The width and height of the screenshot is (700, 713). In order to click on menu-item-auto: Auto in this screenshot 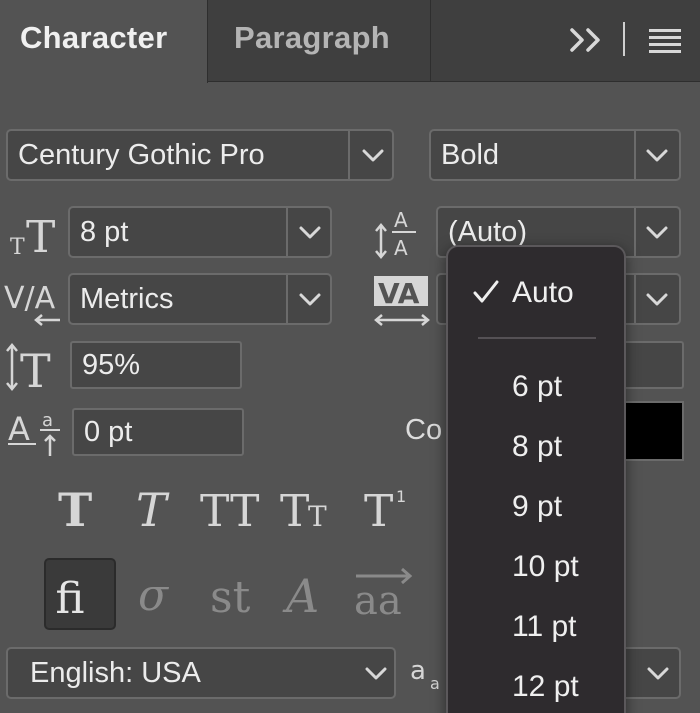, I will do `click(536, 293)`.